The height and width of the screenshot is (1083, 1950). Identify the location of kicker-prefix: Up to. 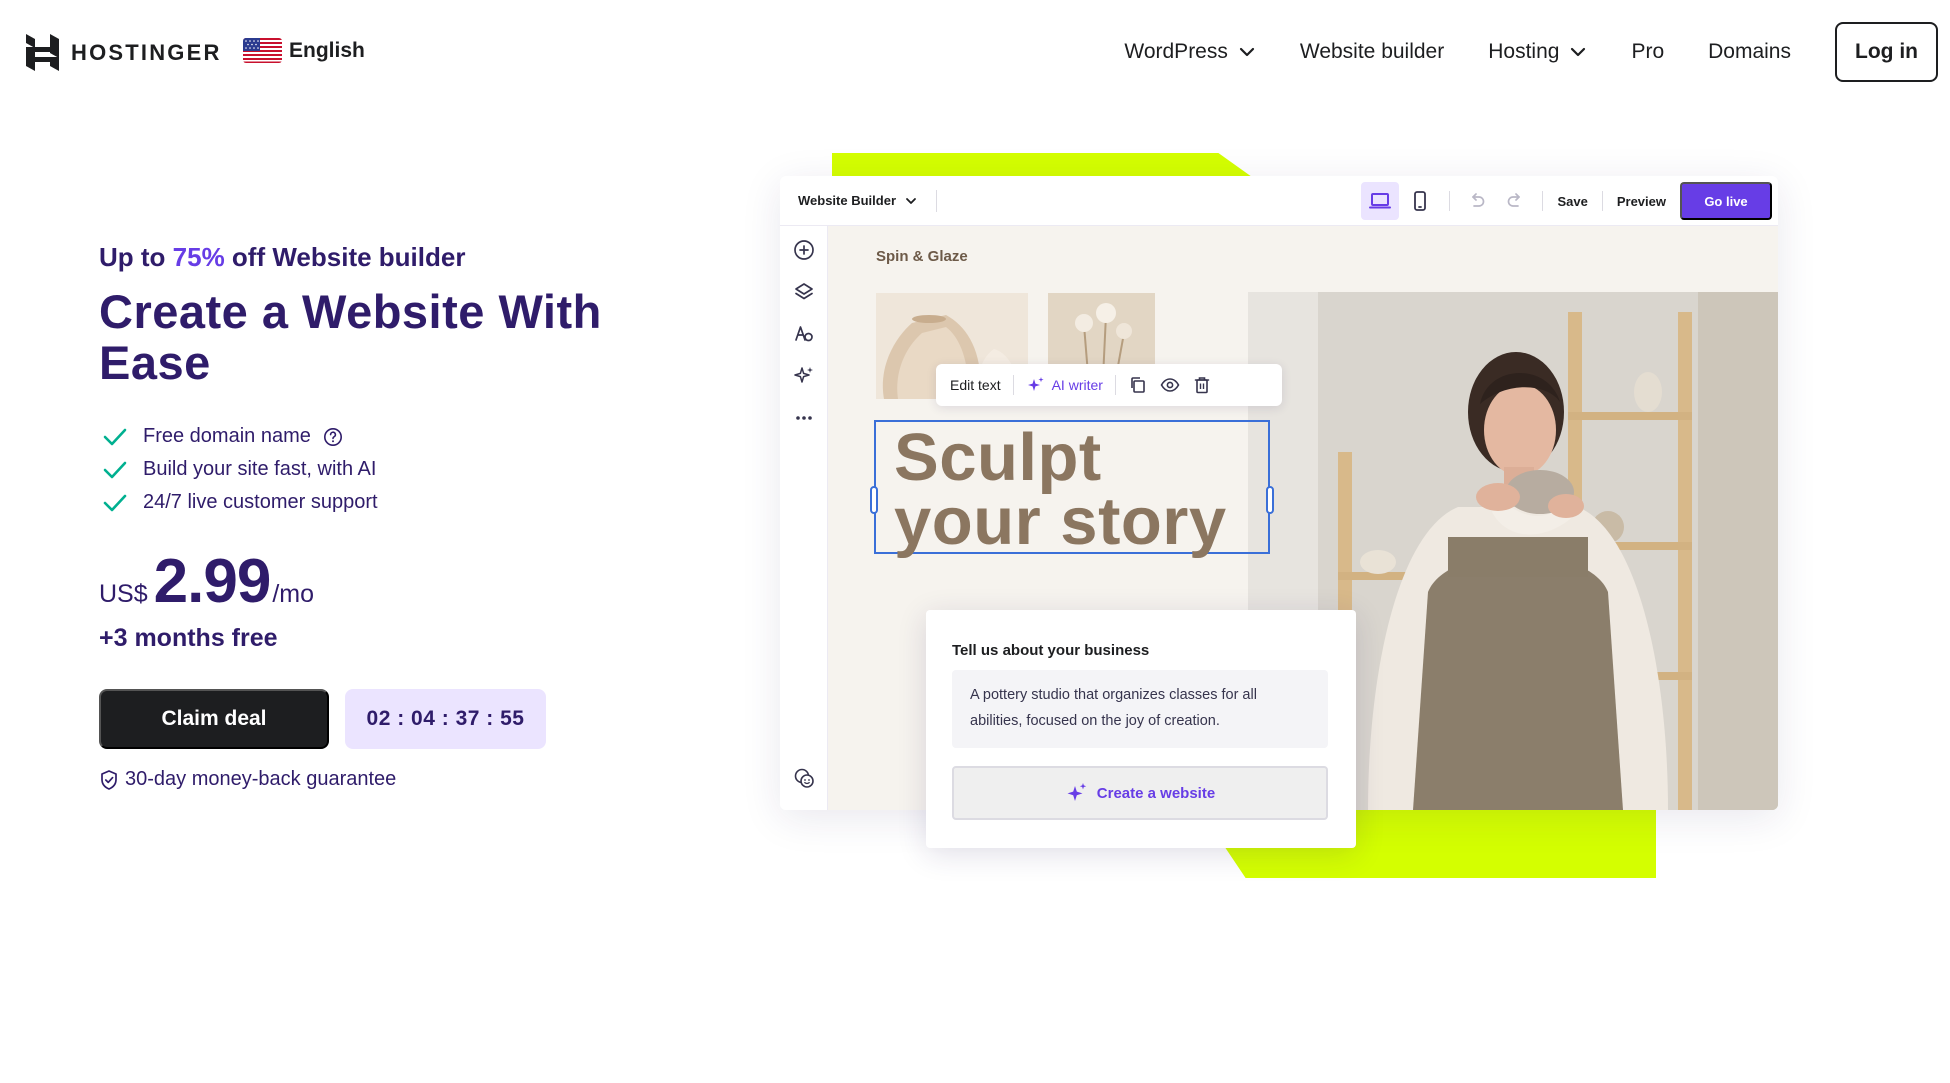
(136, 257).